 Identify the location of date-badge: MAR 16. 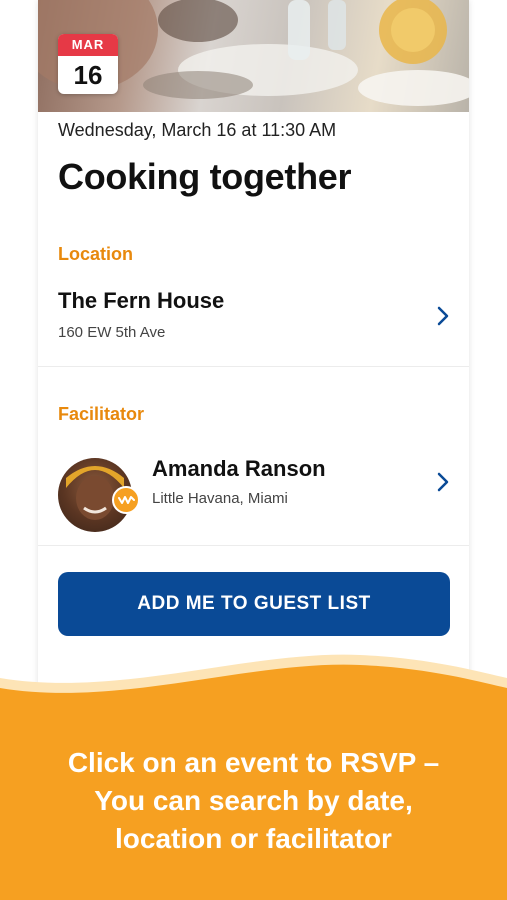
(88, 64).